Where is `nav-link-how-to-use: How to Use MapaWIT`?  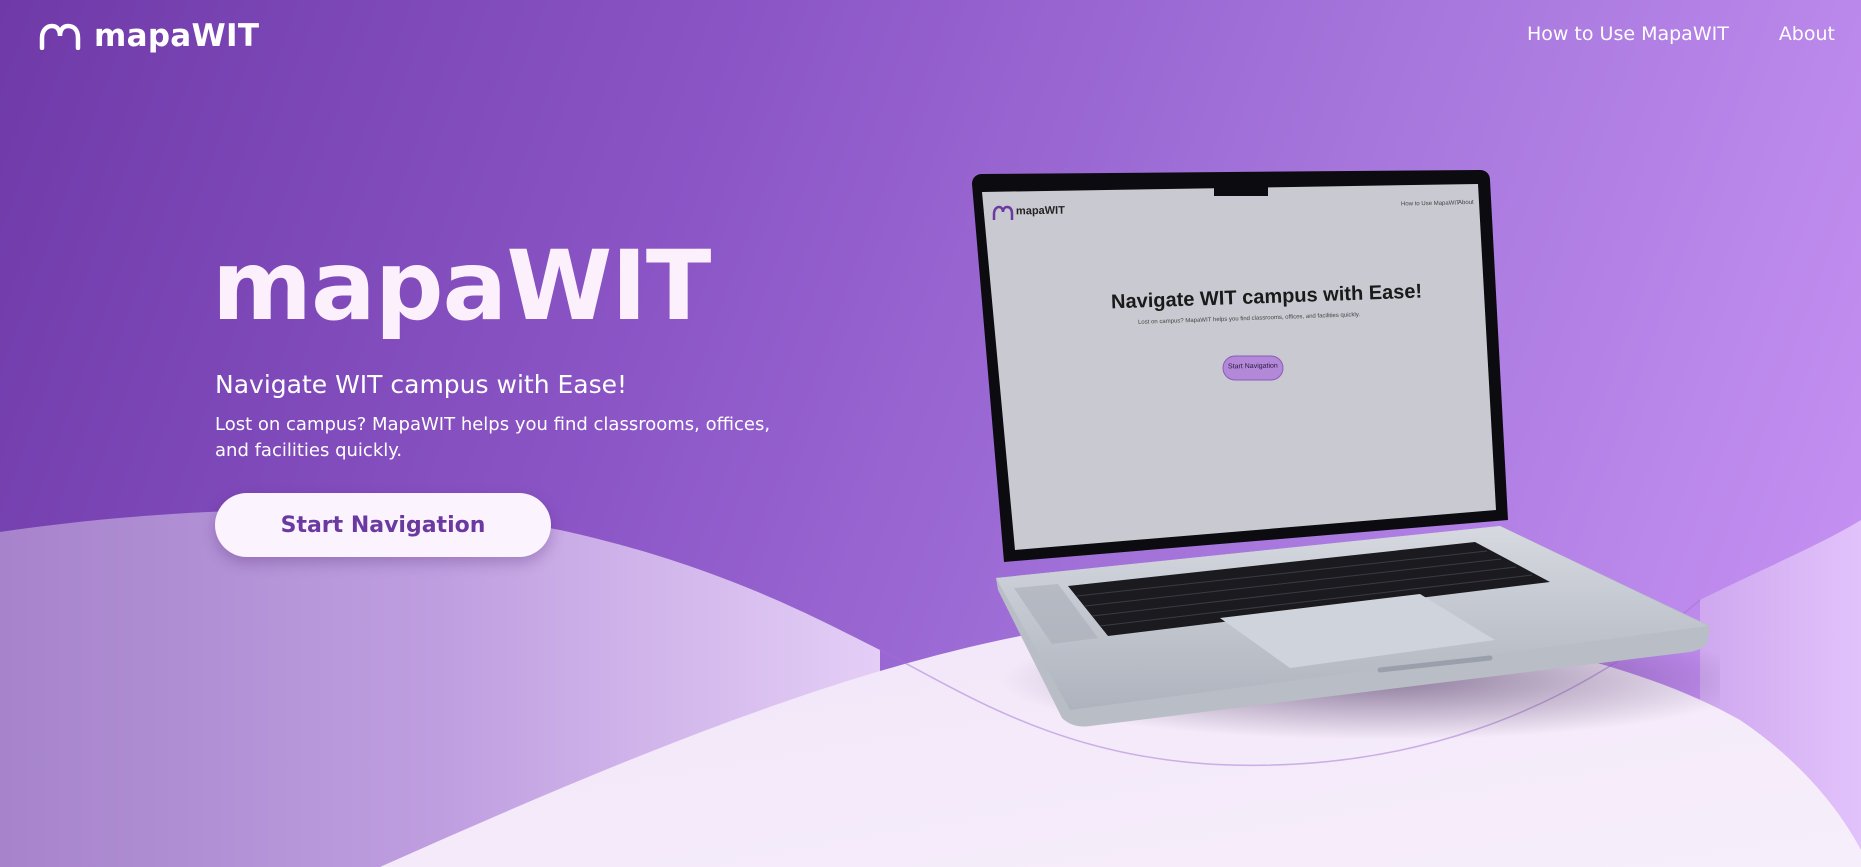 nav-link-how-to-use: How to Use MapaWIT is located at coordinates (1628, 34).